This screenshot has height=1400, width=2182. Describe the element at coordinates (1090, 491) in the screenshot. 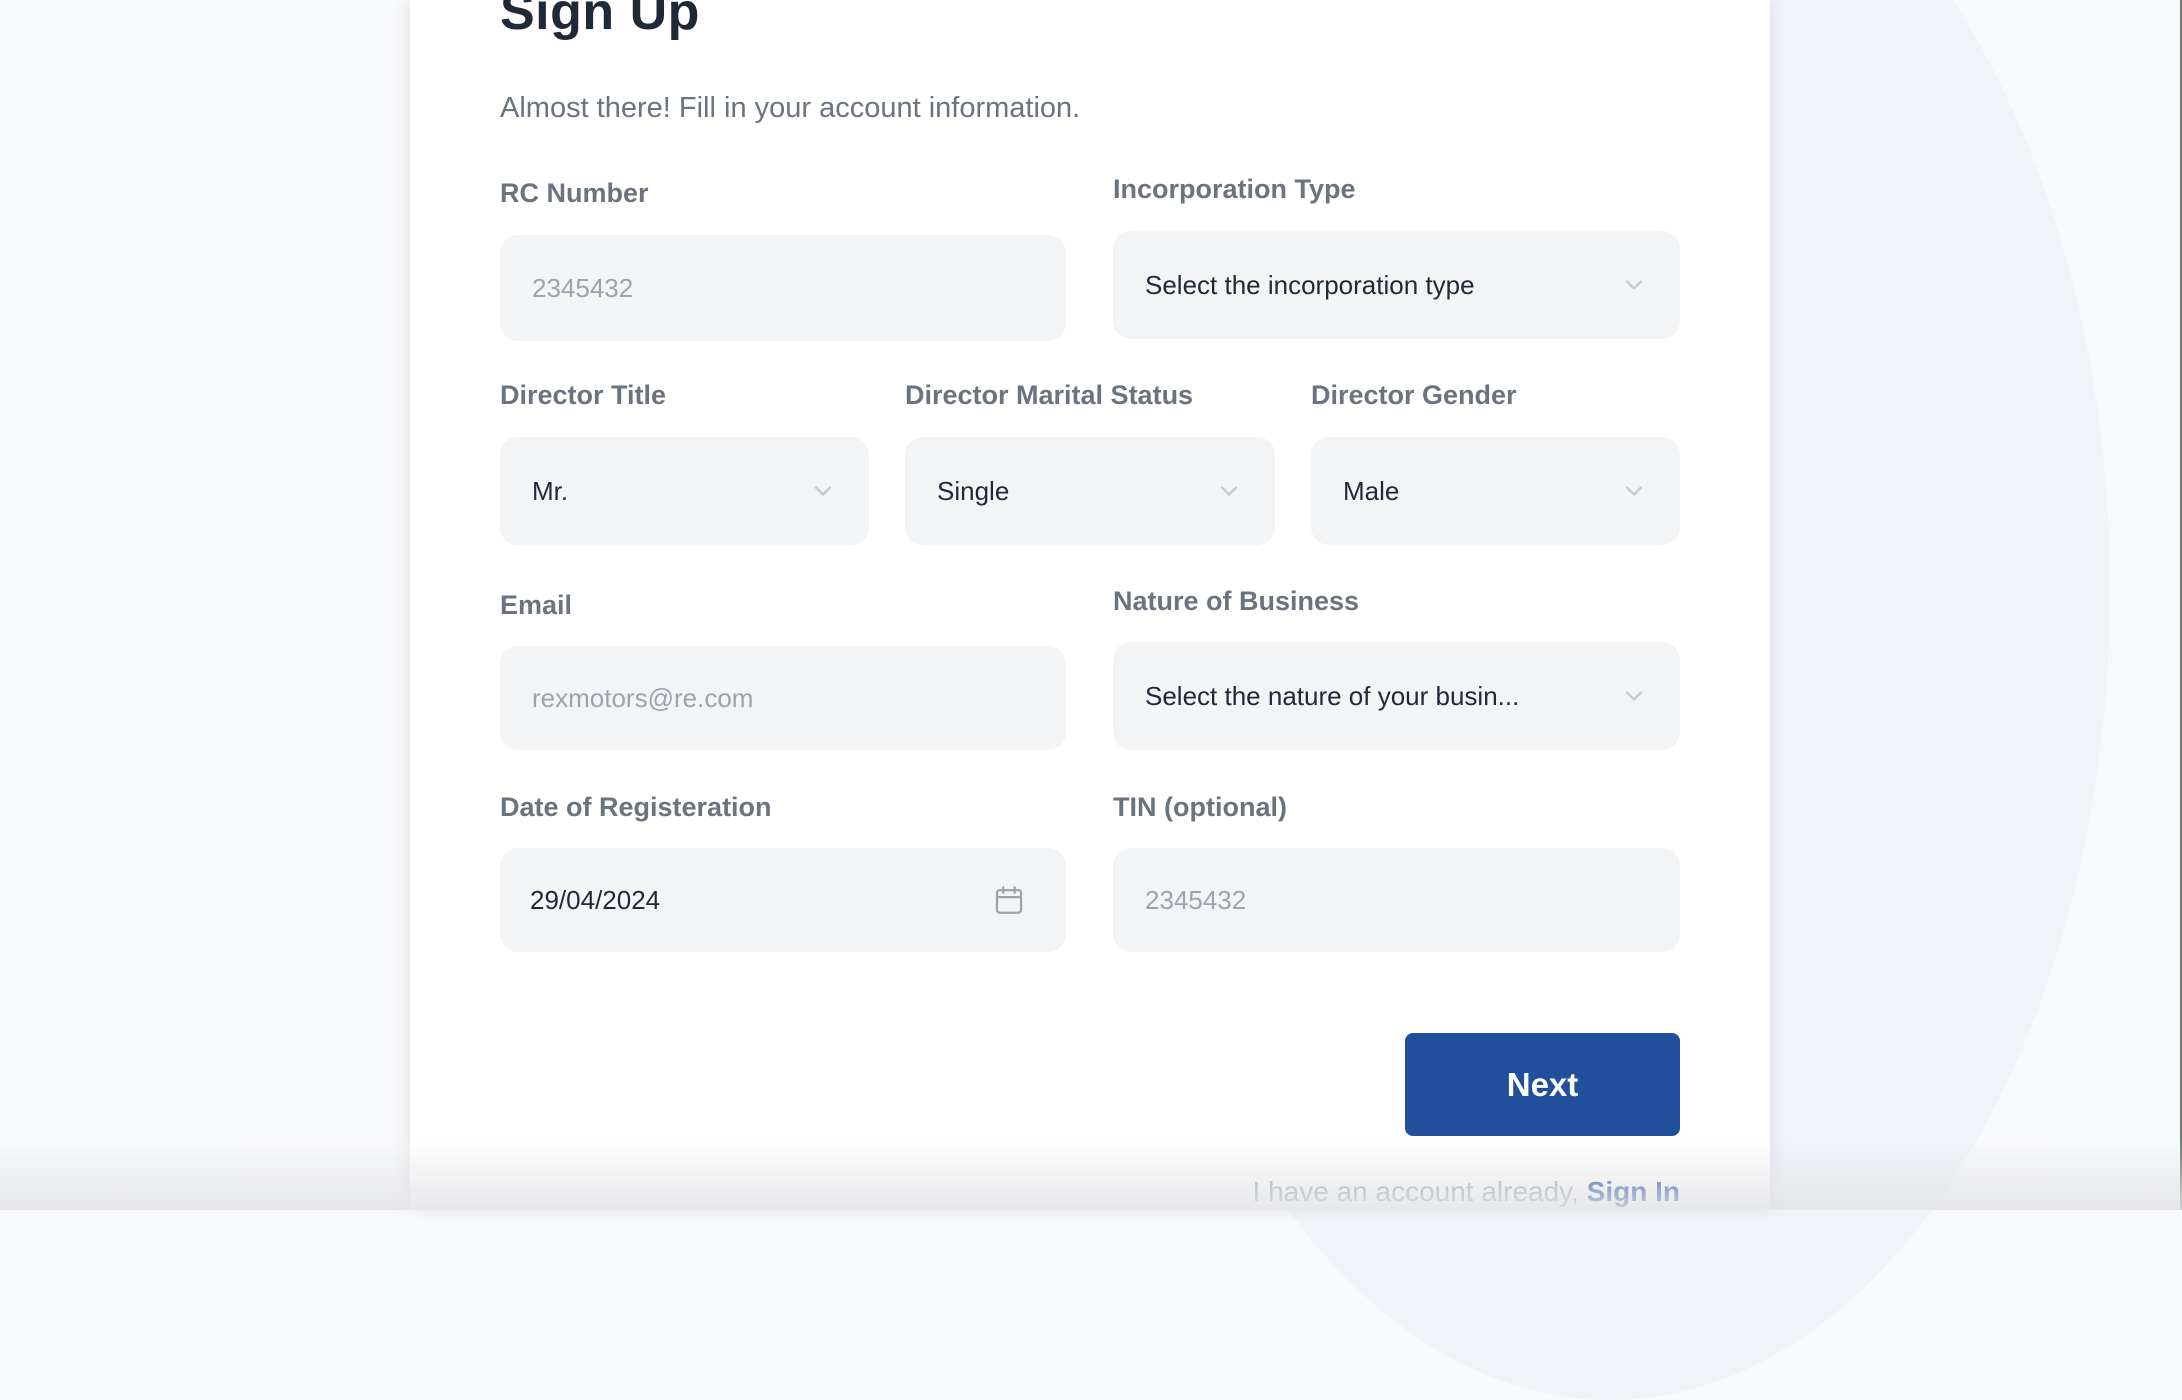

I see `director-marital-status-select: Single` at that location.